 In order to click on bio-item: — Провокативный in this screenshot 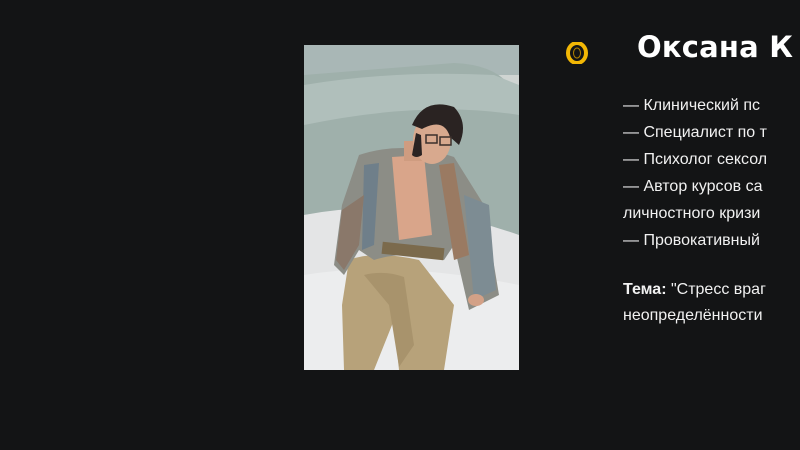, I will do `click(691, 240)`.